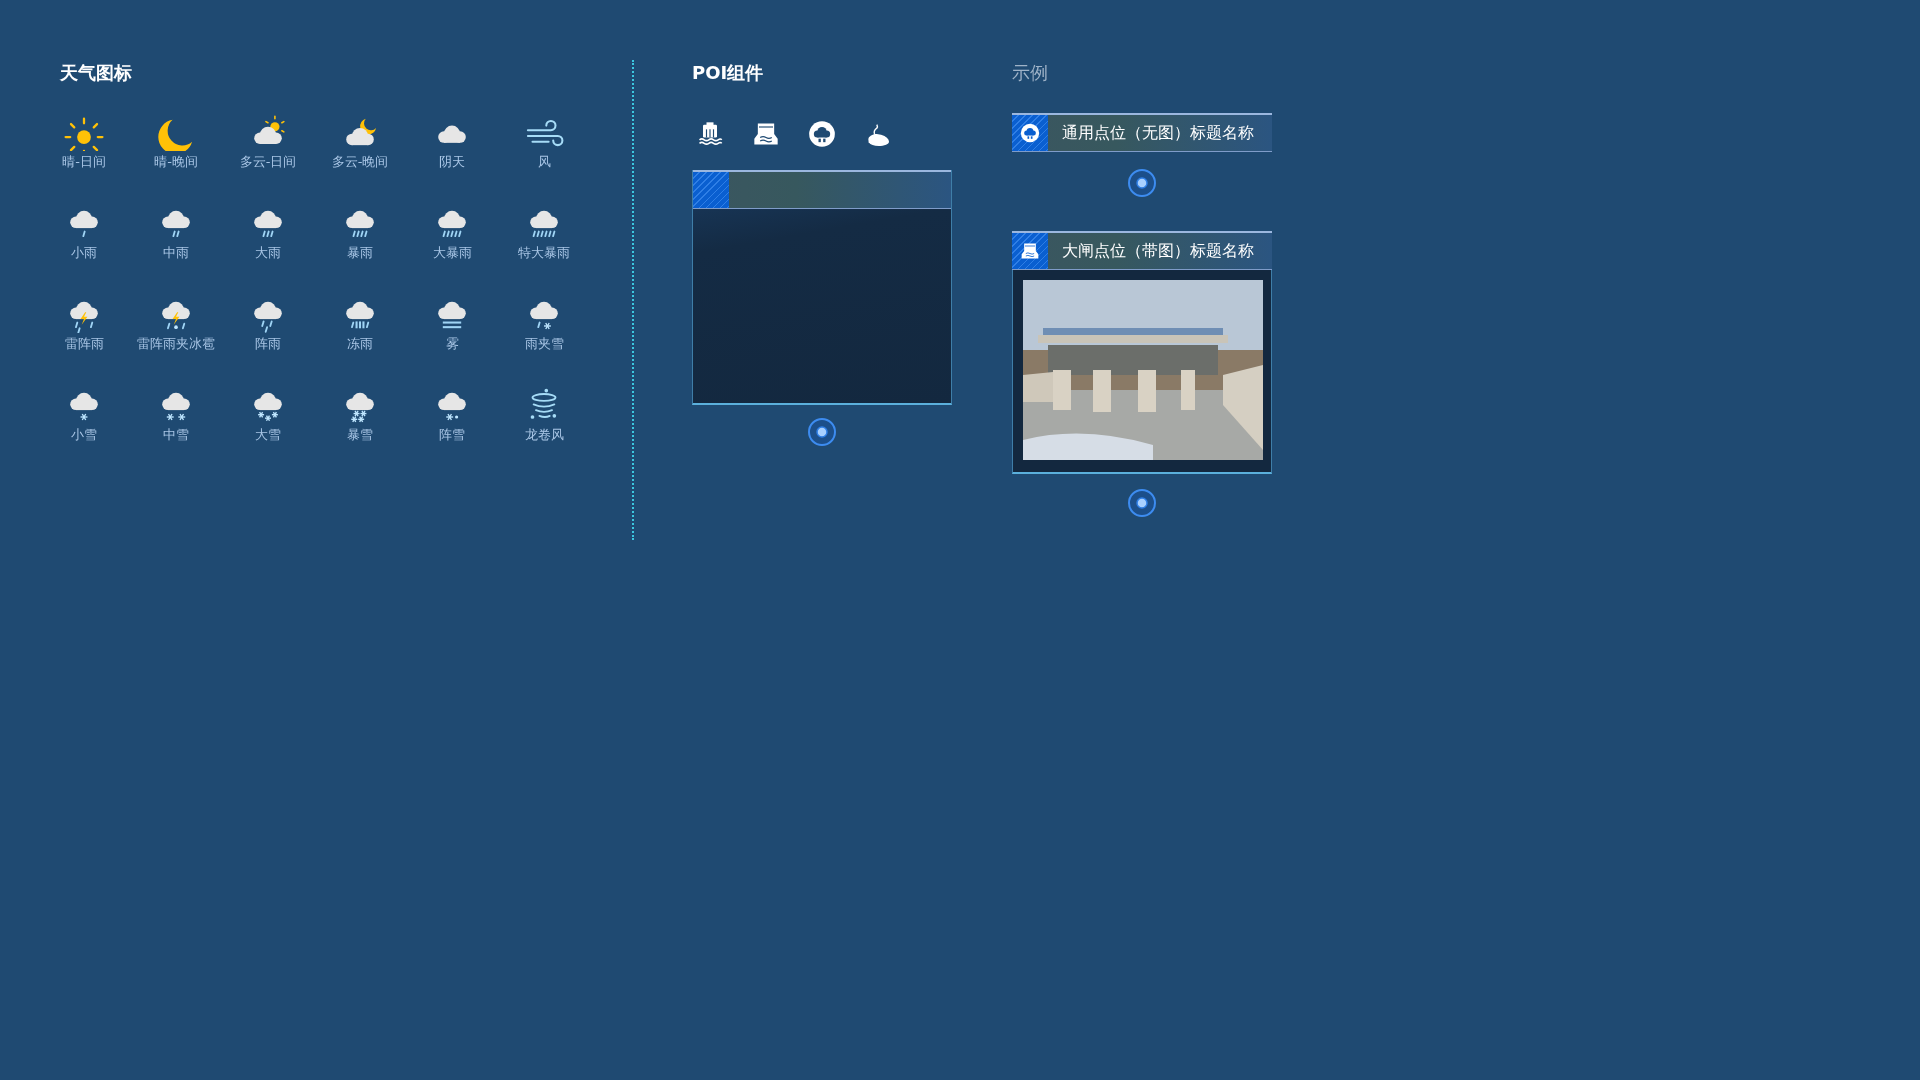 The height and width of the screenshot is (1080, 1920). I want to click on icon-label: 风, so click(544, 162).